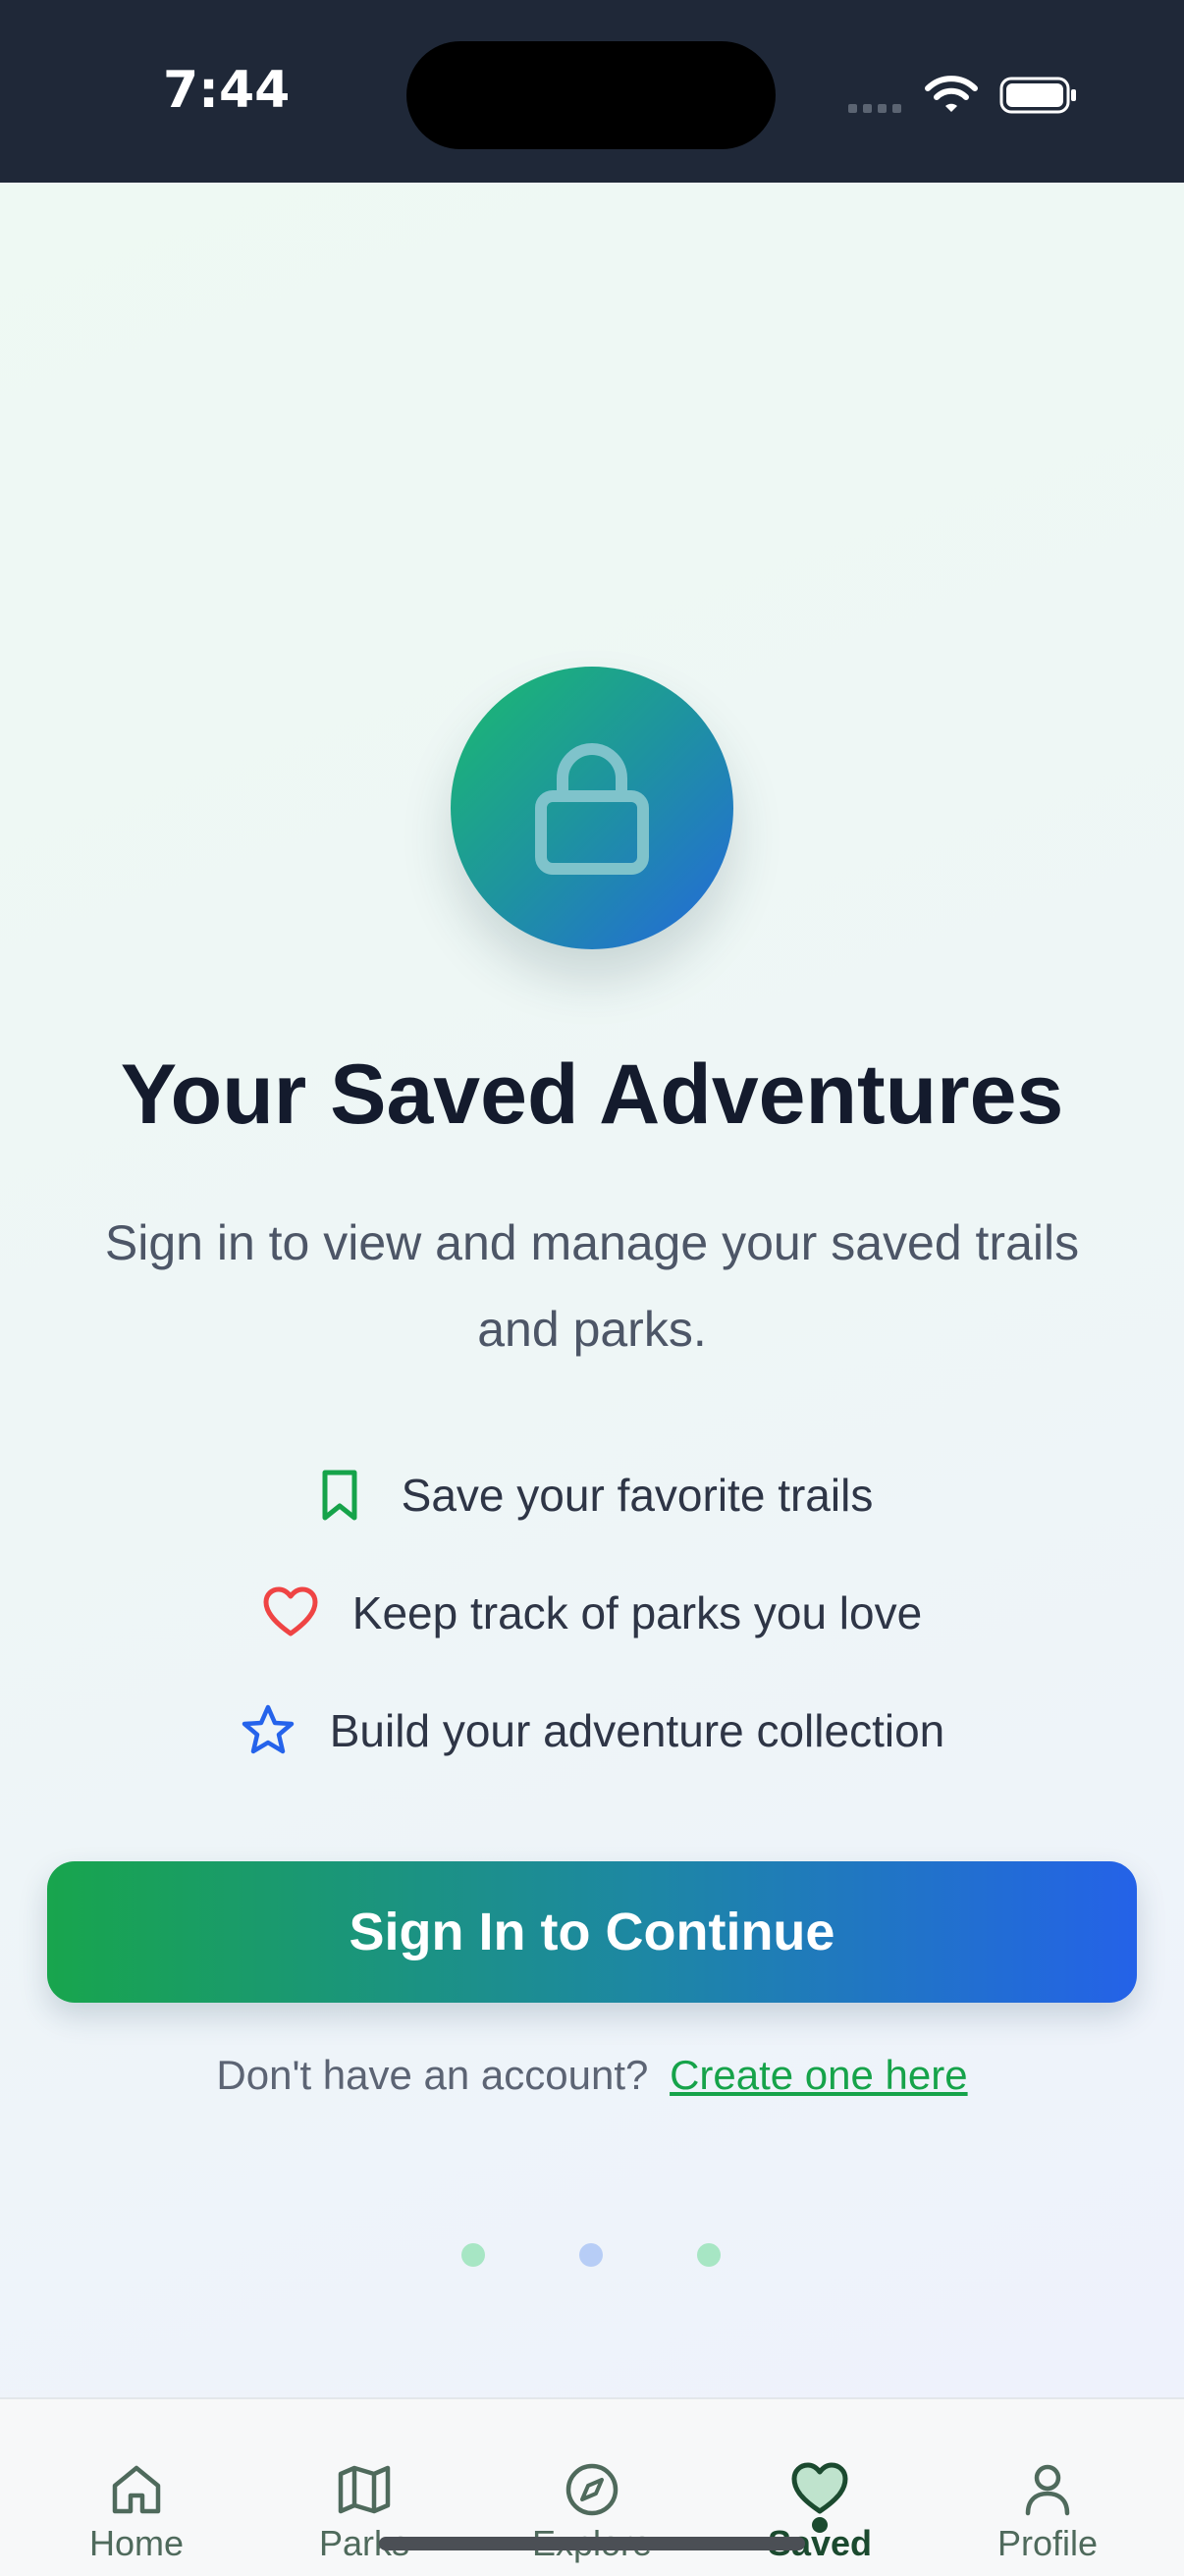 Image resolution: width=1184 pixels, height=2576 pixels. I want to click on status-time: 7:44, so click(227, 90).